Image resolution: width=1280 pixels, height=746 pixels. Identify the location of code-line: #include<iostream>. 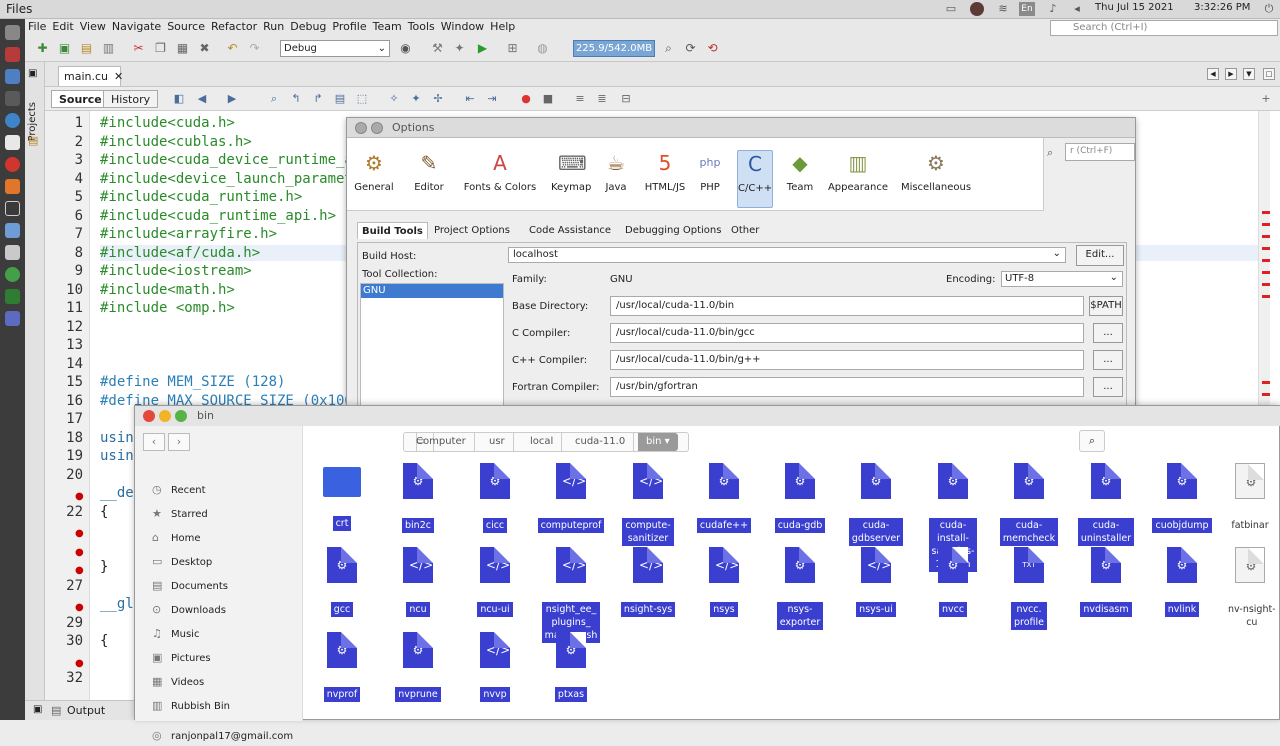
(176, 271).